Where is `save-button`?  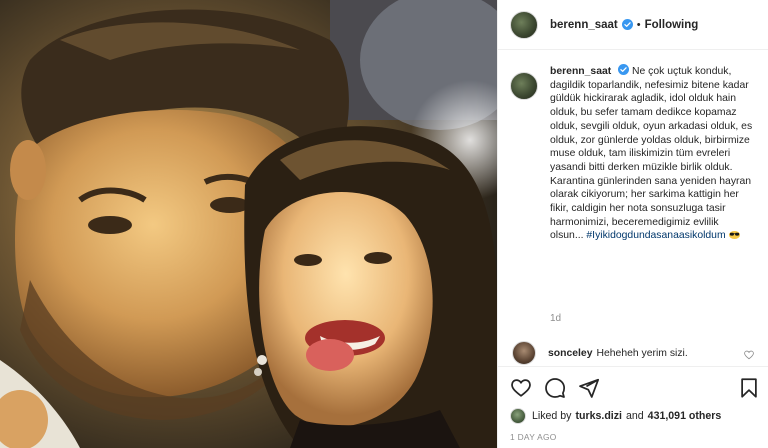 save-button is located at coordinates (749, 388).